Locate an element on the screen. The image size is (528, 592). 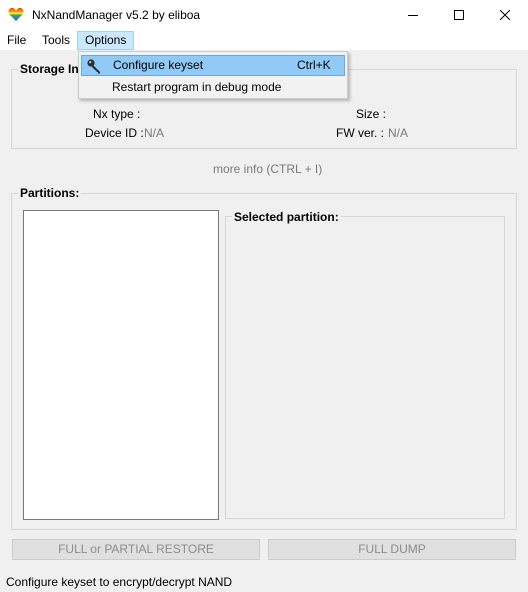
close-icon is located at coordinates (505, 15).